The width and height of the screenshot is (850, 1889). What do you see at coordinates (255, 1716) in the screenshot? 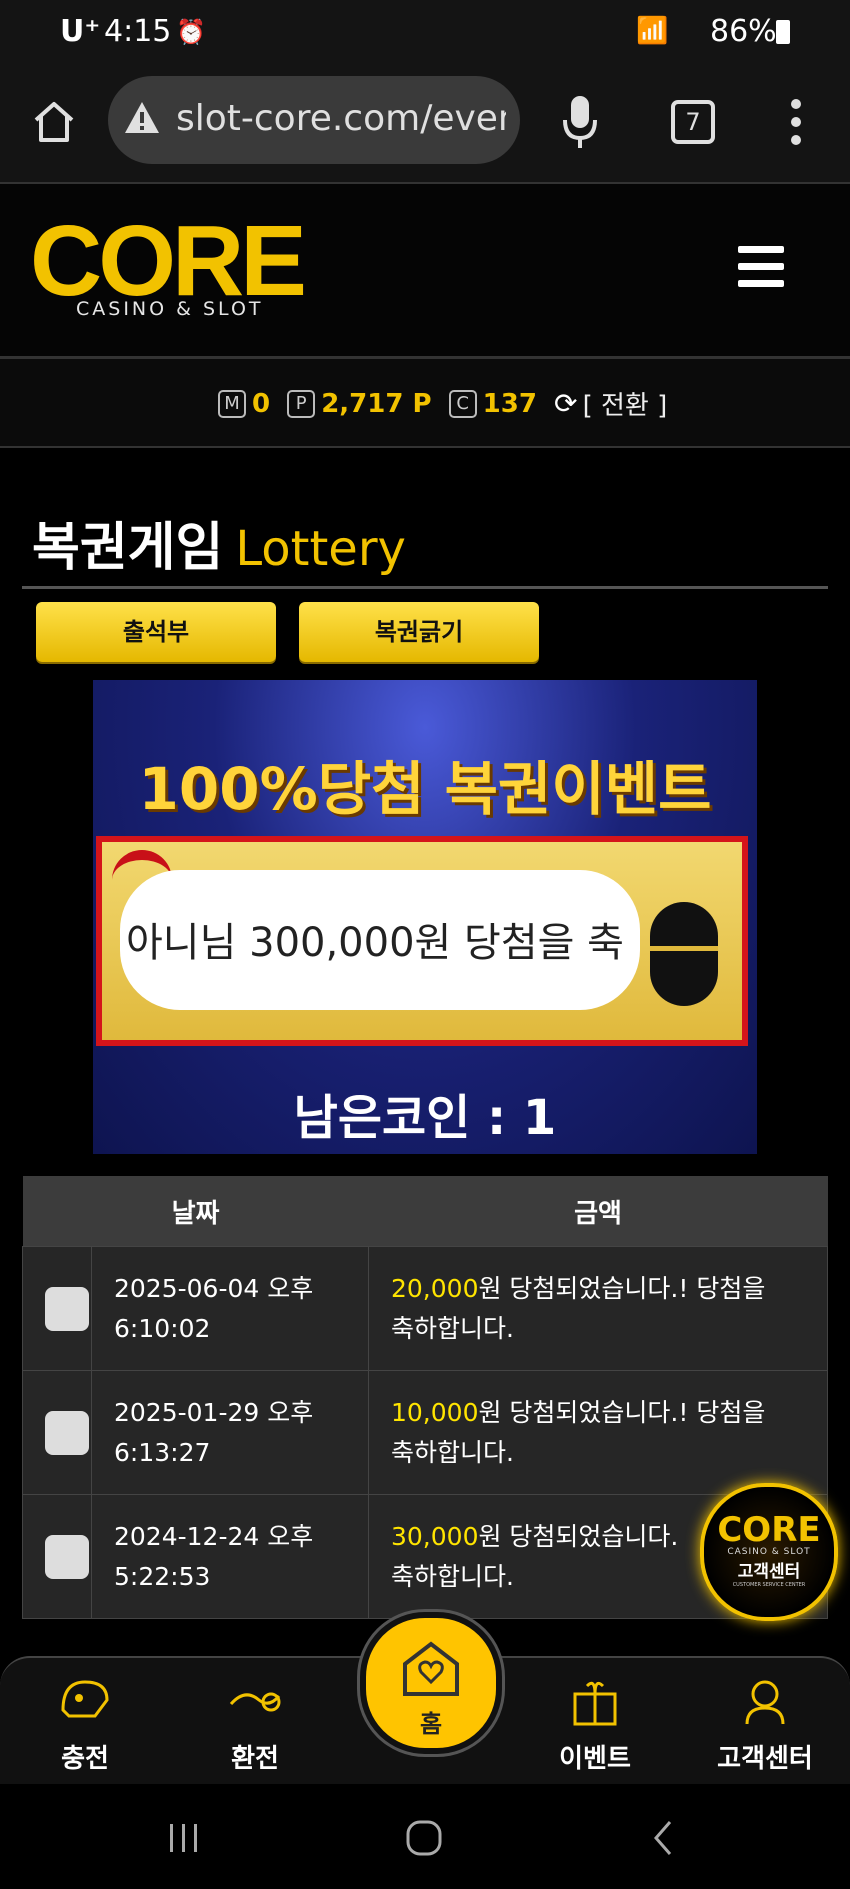
I see `nav-exchange: 환전` at bounding box center [255, 1716].